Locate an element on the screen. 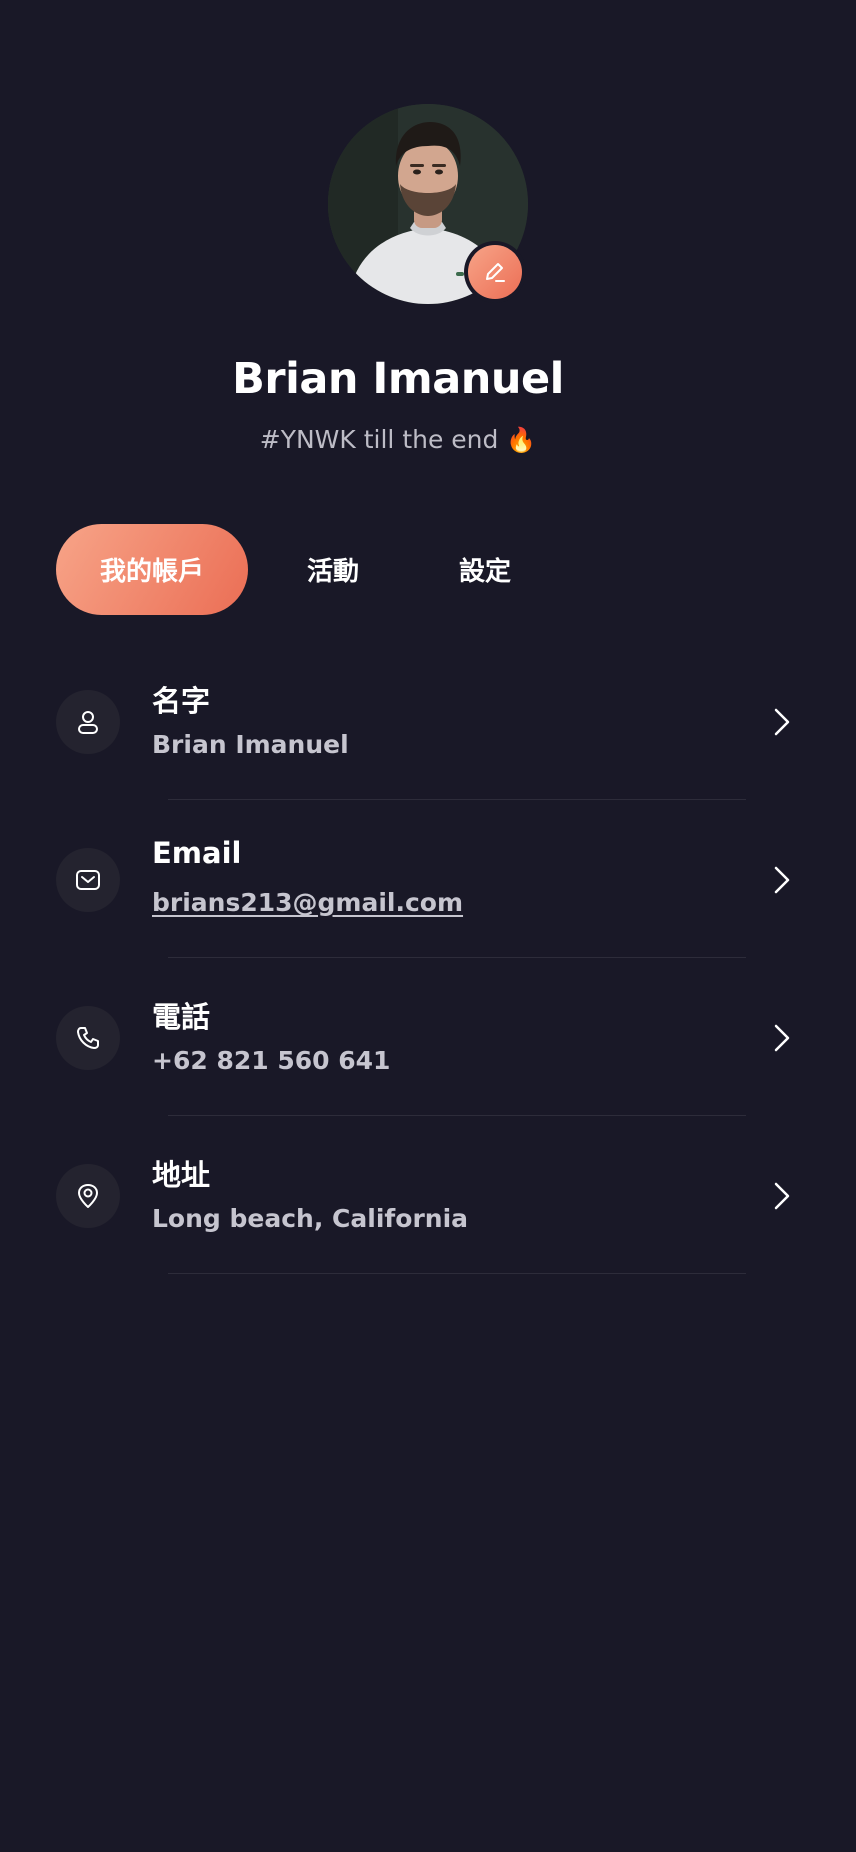  phone-icon is located at coordinates (88, 1038).